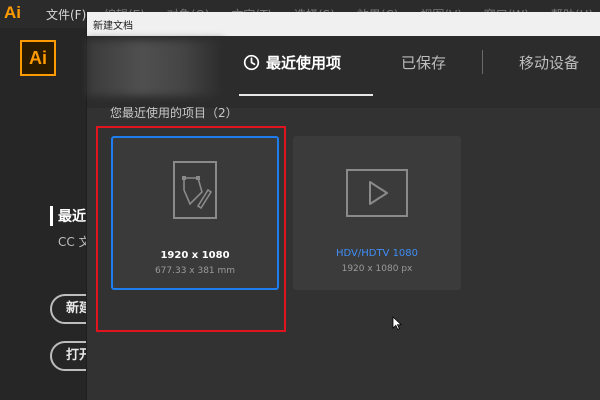 This screenshot has width=600, height=400. Describe the element at coordinates (482, 62) in the screenshot. I see `tab-divider` at that location.